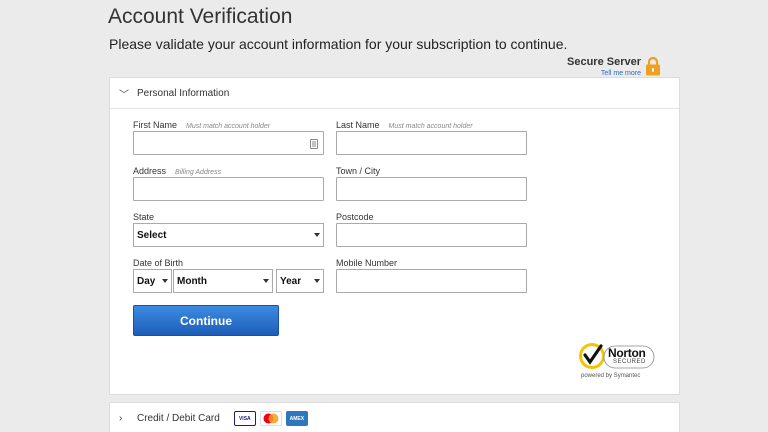  Describe the element at coordinates (394, 93) in the screenshot. I see `personal-information-header: ﹀ Personal Information` at that location.